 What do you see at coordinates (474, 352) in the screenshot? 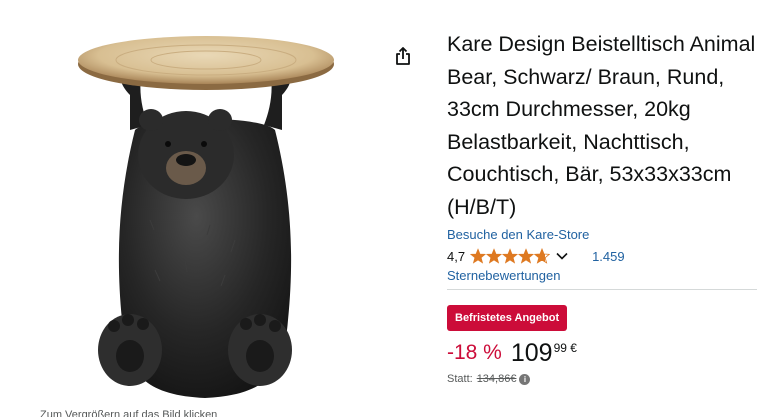
I see `discount-percent: -18 %` at bounding box center [474, 352].